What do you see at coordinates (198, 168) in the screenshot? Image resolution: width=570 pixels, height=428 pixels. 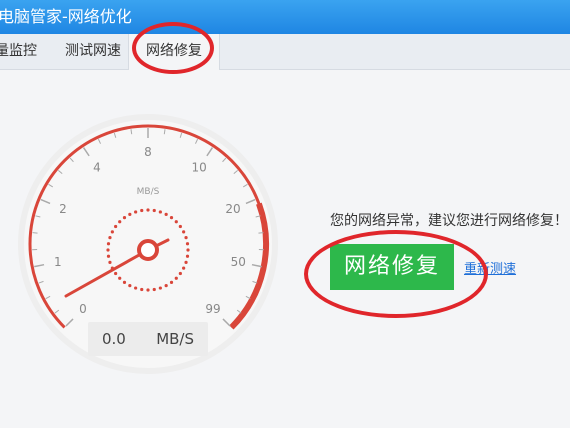 I see `gauge-tick-label: 10` at bounding box center [198, 168].